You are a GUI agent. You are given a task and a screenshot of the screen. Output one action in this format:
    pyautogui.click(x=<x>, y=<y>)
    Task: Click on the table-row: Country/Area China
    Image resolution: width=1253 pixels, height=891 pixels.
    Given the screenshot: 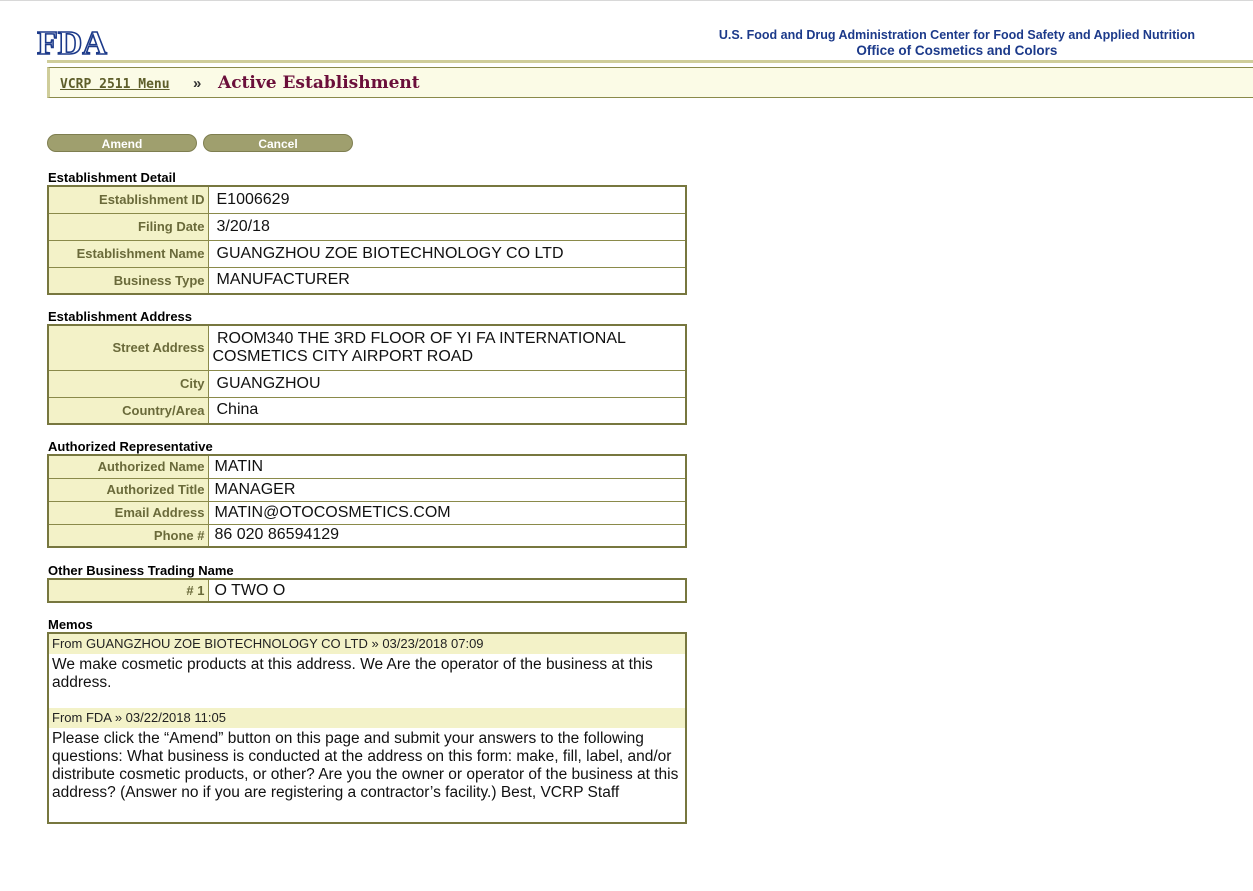 What is the action you would take?
    pyautogui.click(x=367, y=410)
    